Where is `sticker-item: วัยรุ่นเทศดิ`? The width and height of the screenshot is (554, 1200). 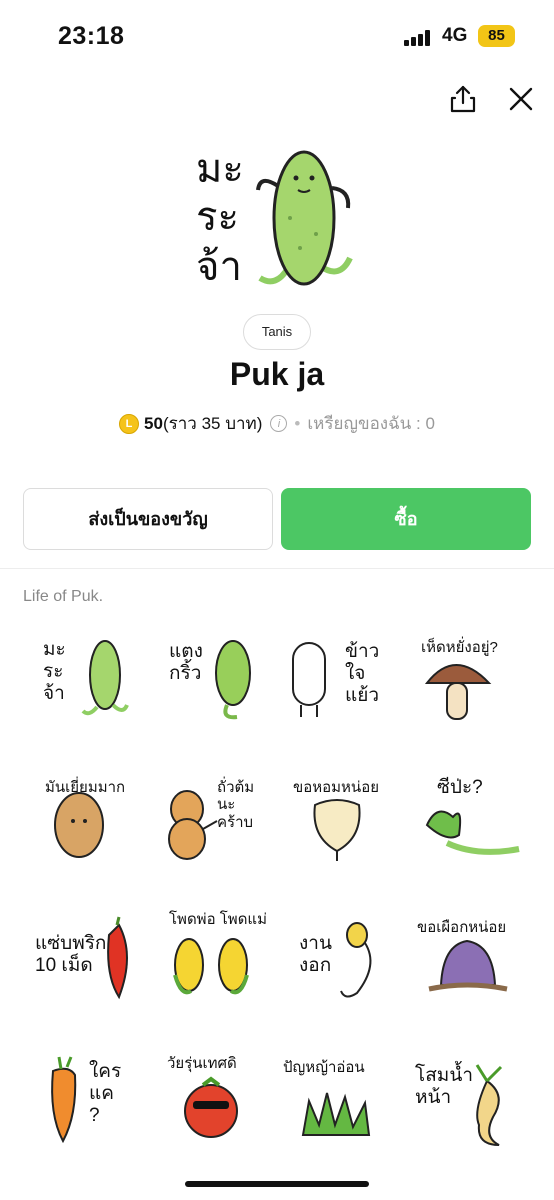
sticker-item: วัยรุ่นเทศดิ is located at coordinates (214, 1104).